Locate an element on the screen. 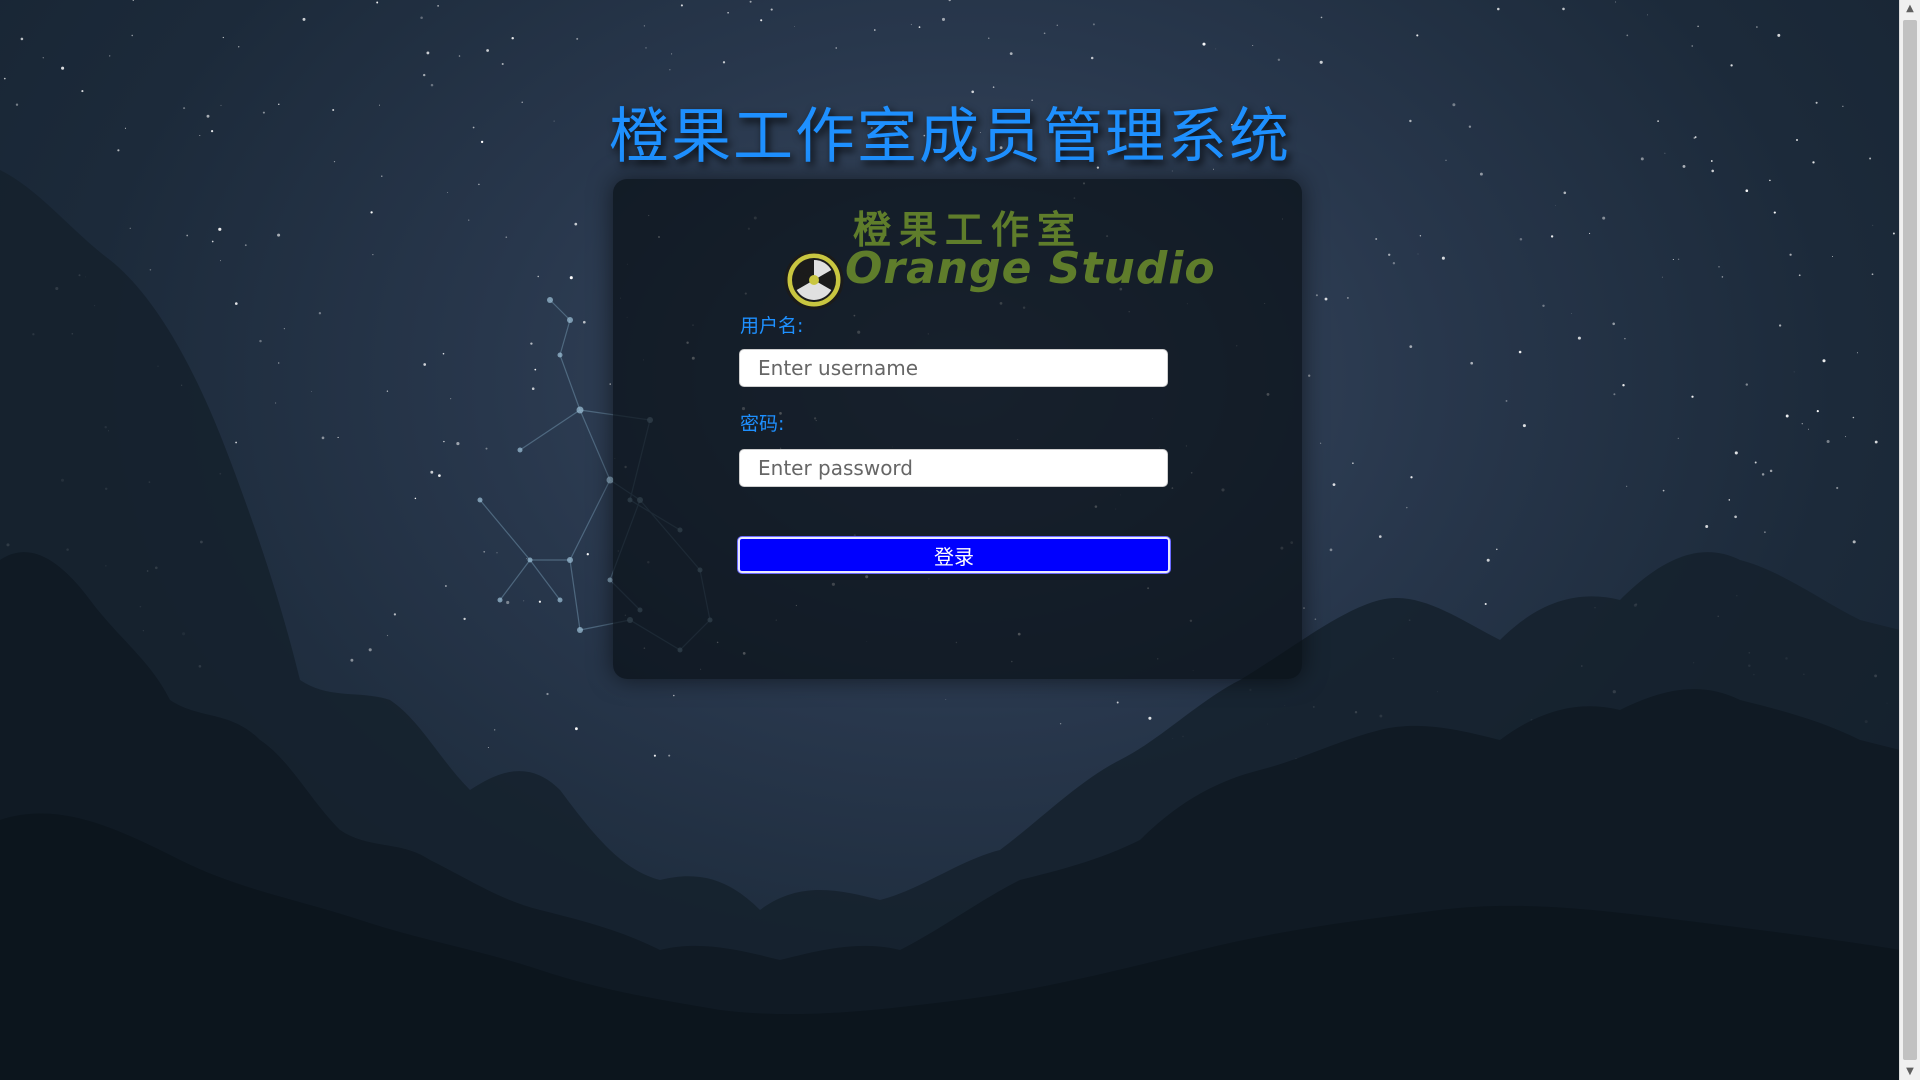 This screenshot has width=1920, height=1080. logo-english-text: Orange Studio is located at coordinates (1030, 268).